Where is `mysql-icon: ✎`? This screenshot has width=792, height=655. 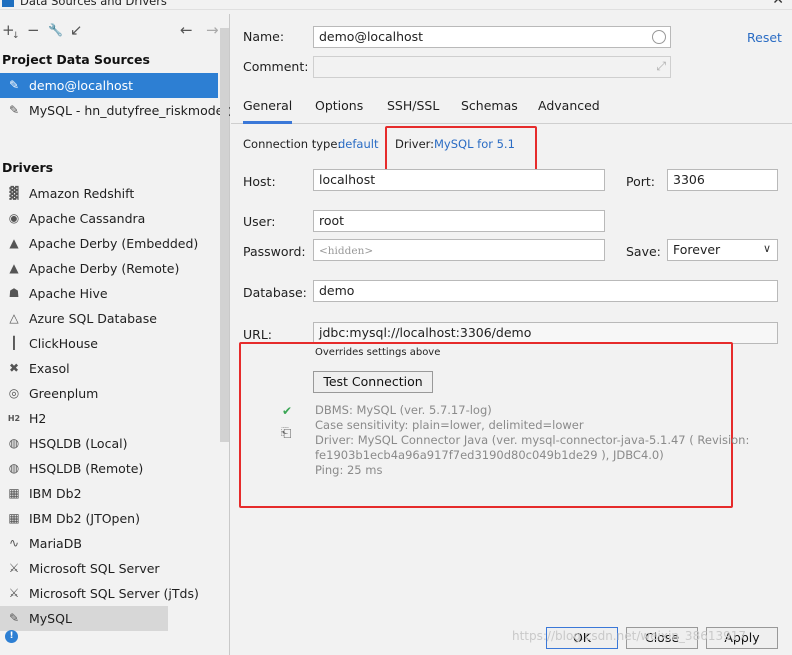 mysql-icon: ✎ is located at coordinates (14, 618).